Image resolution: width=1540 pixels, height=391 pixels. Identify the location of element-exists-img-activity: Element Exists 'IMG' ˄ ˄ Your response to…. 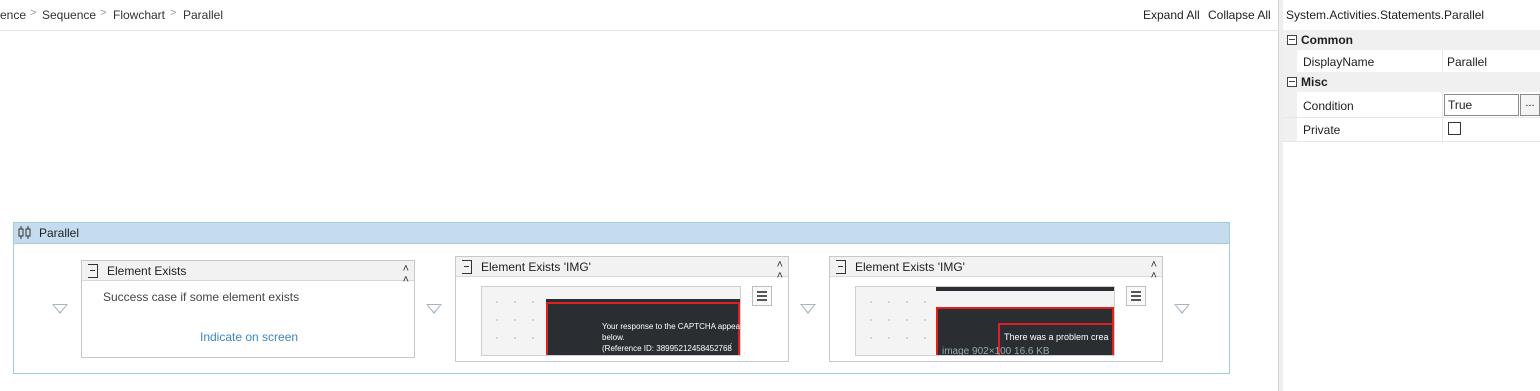
(622, 309).